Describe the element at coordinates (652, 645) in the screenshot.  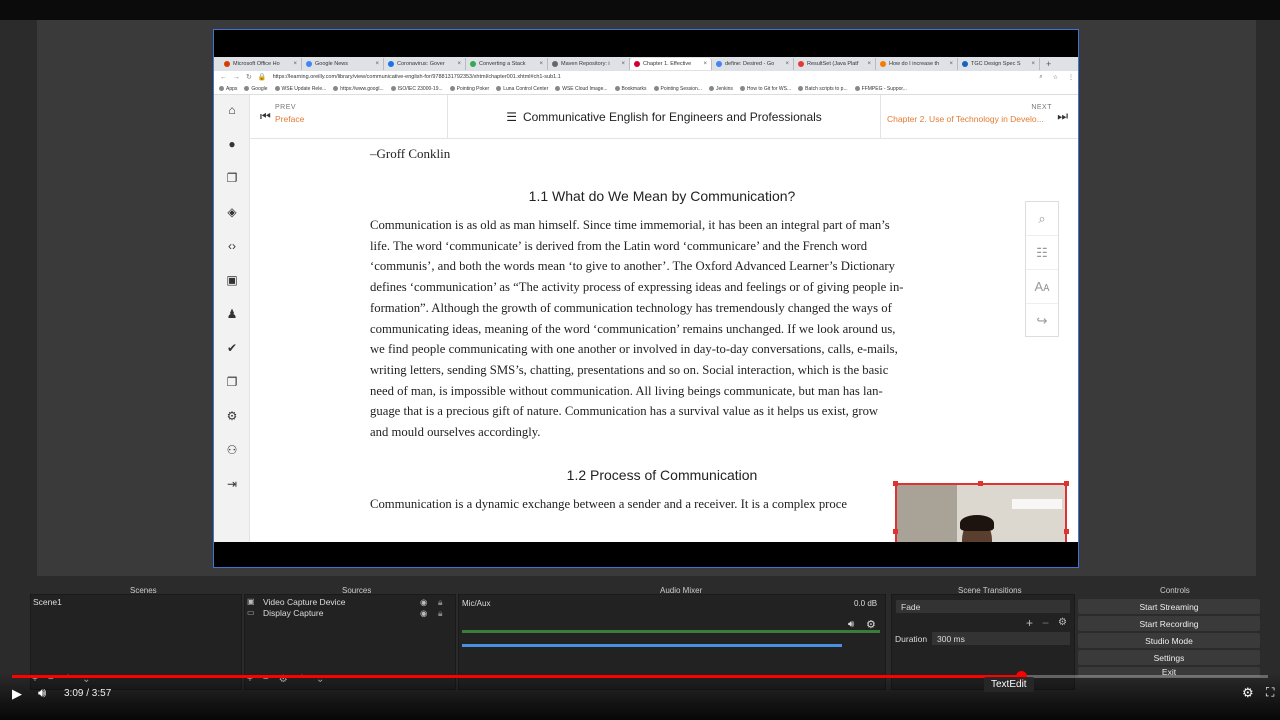
I see `volume-slider` at that location.